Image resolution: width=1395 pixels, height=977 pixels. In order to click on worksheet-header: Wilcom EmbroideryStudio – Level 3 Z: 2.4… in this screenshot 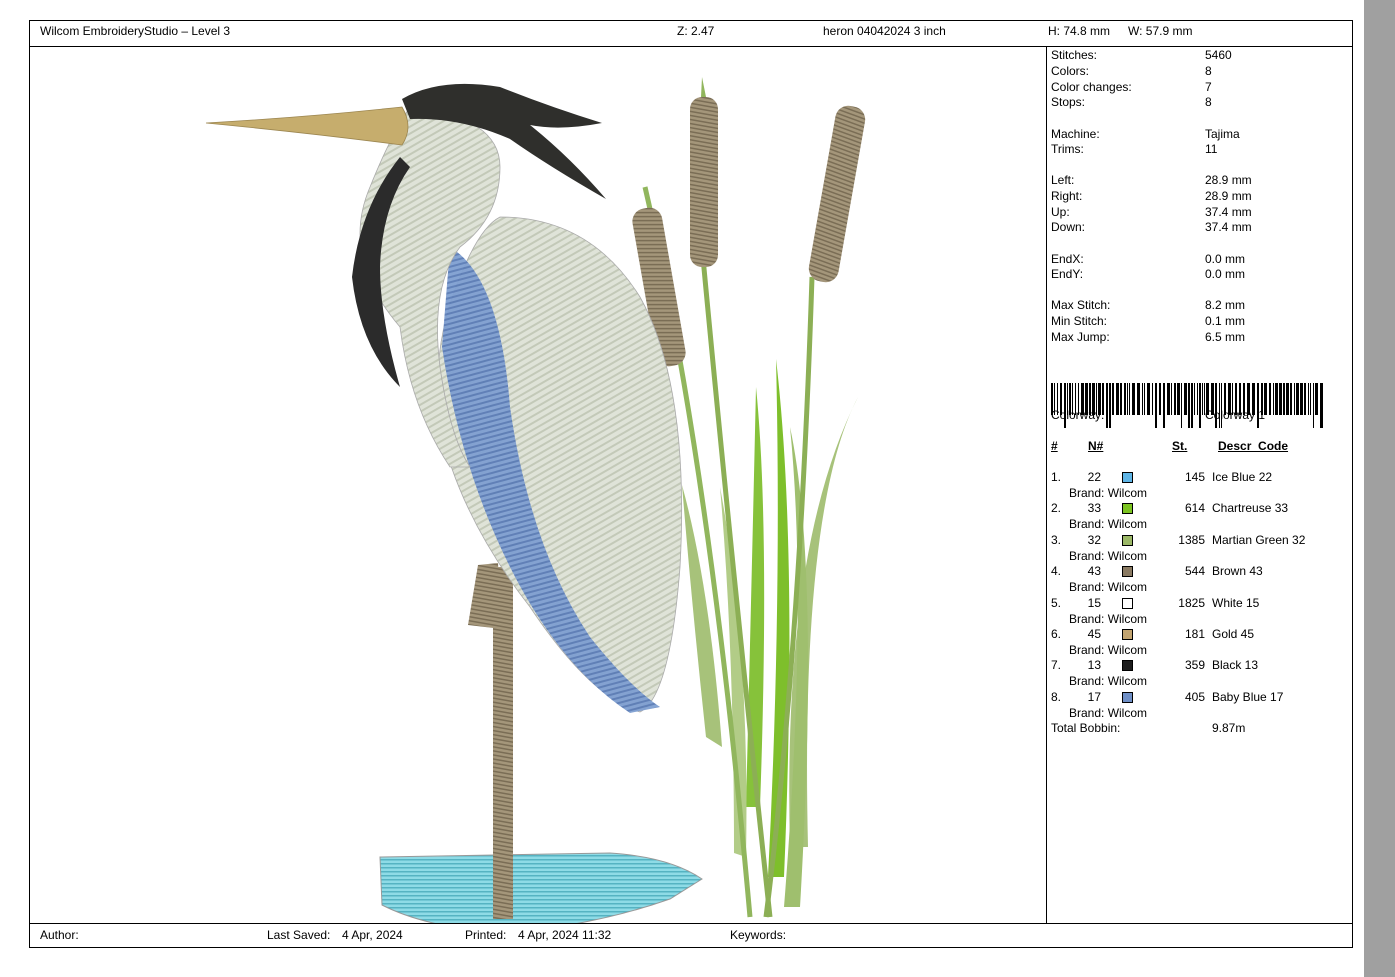, I will do `click(691, 34)`.